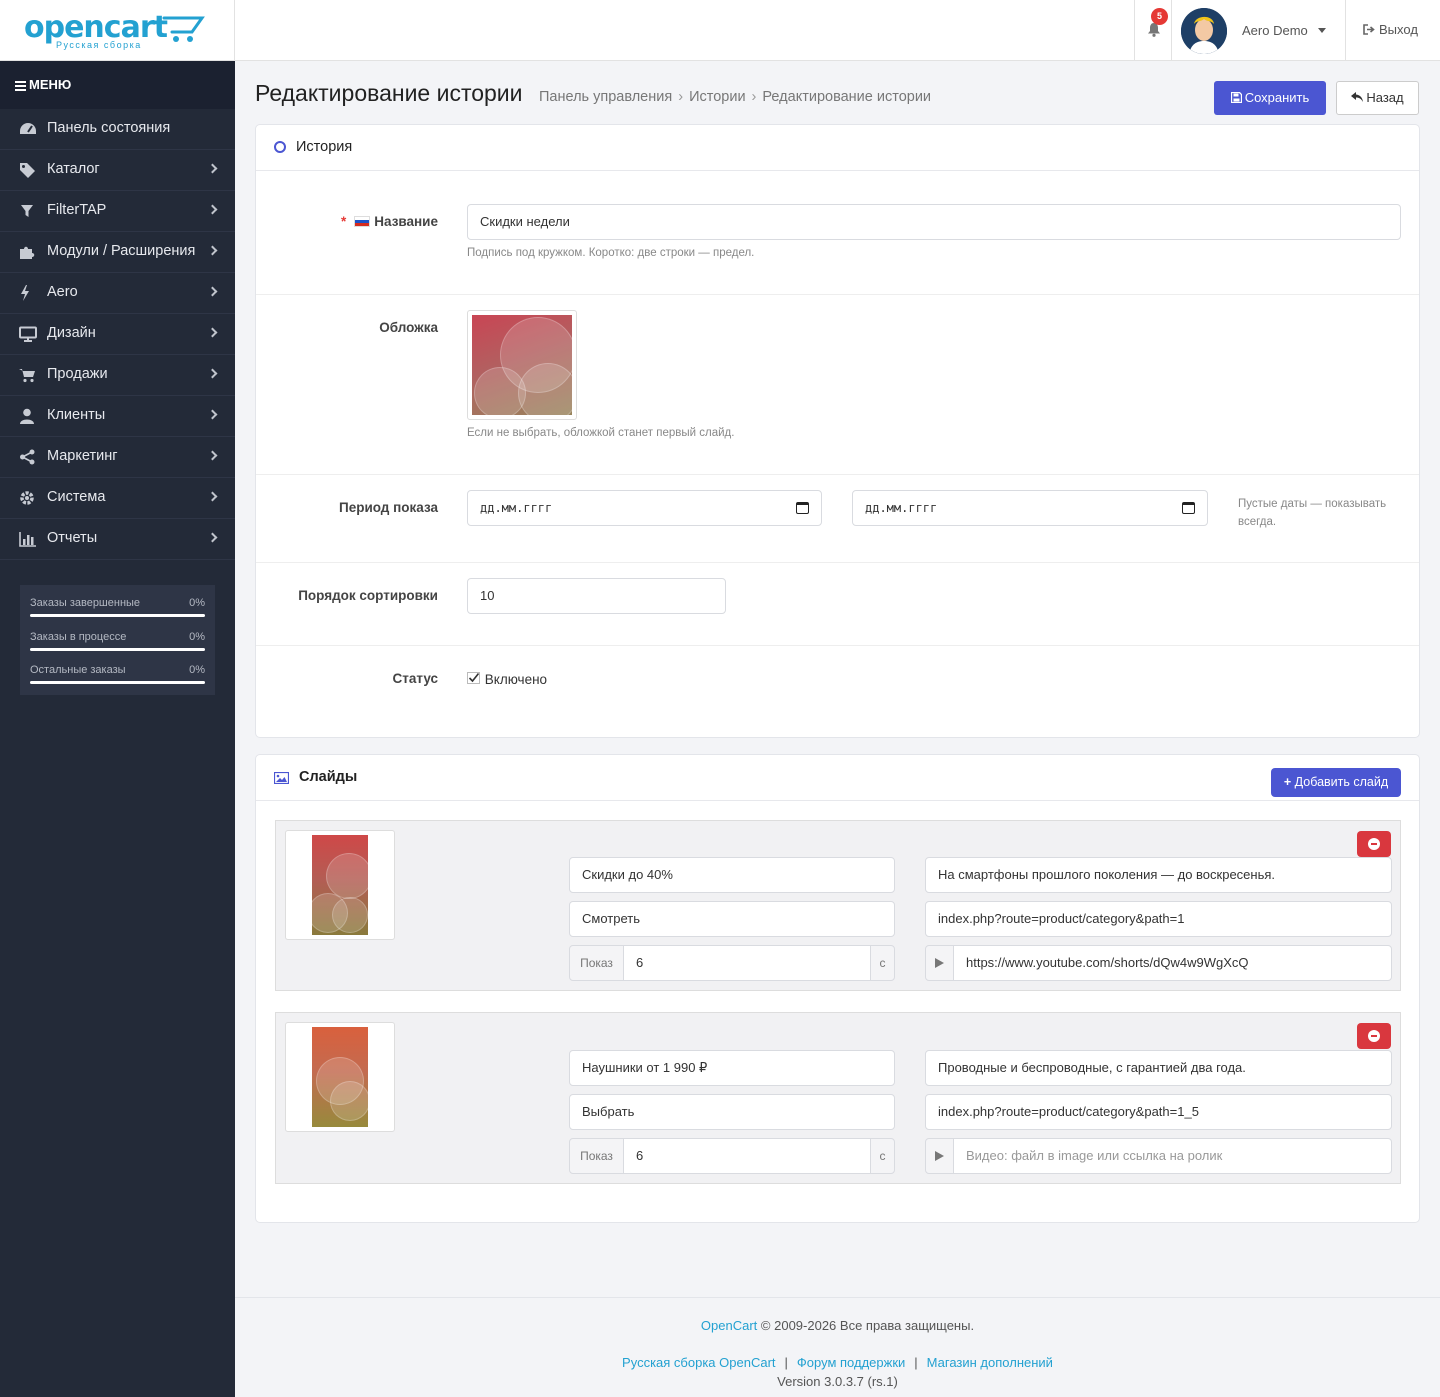 Image resolution: width=1440 pixels, height=1397 pixels. Describe the element at coordinates (73, 169) in the screenshot. I see `sidebar-item-label: Каталог` at that location.